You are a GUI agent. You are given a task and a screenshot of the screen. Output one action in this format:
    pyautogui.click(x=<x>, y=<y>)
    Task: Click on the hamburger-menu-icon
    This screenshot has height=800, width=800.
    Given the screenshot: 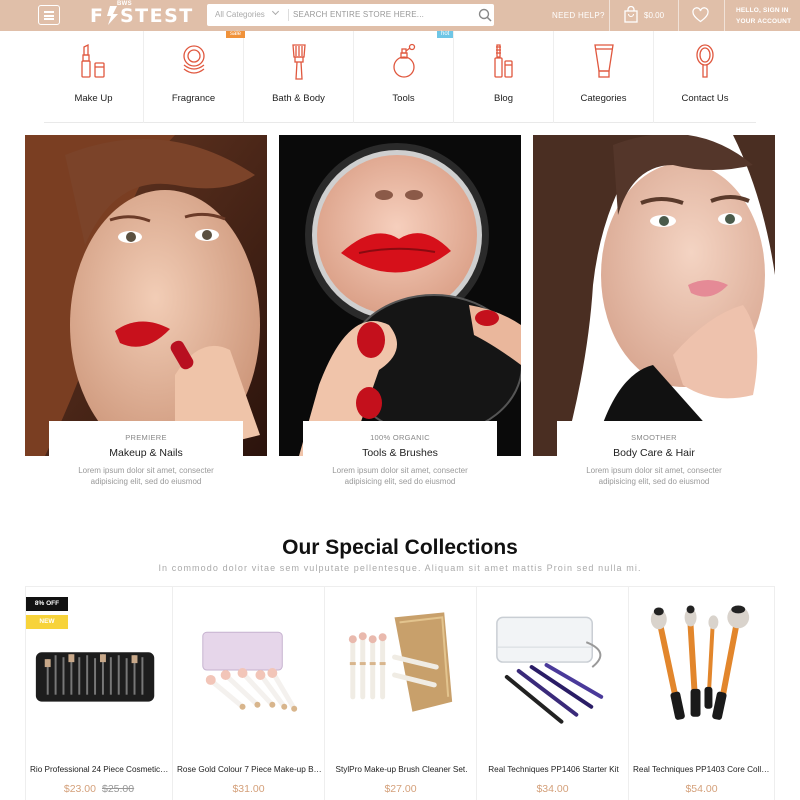 What is the action you would take?
    pyautogui.click(x=49, y=15)
    